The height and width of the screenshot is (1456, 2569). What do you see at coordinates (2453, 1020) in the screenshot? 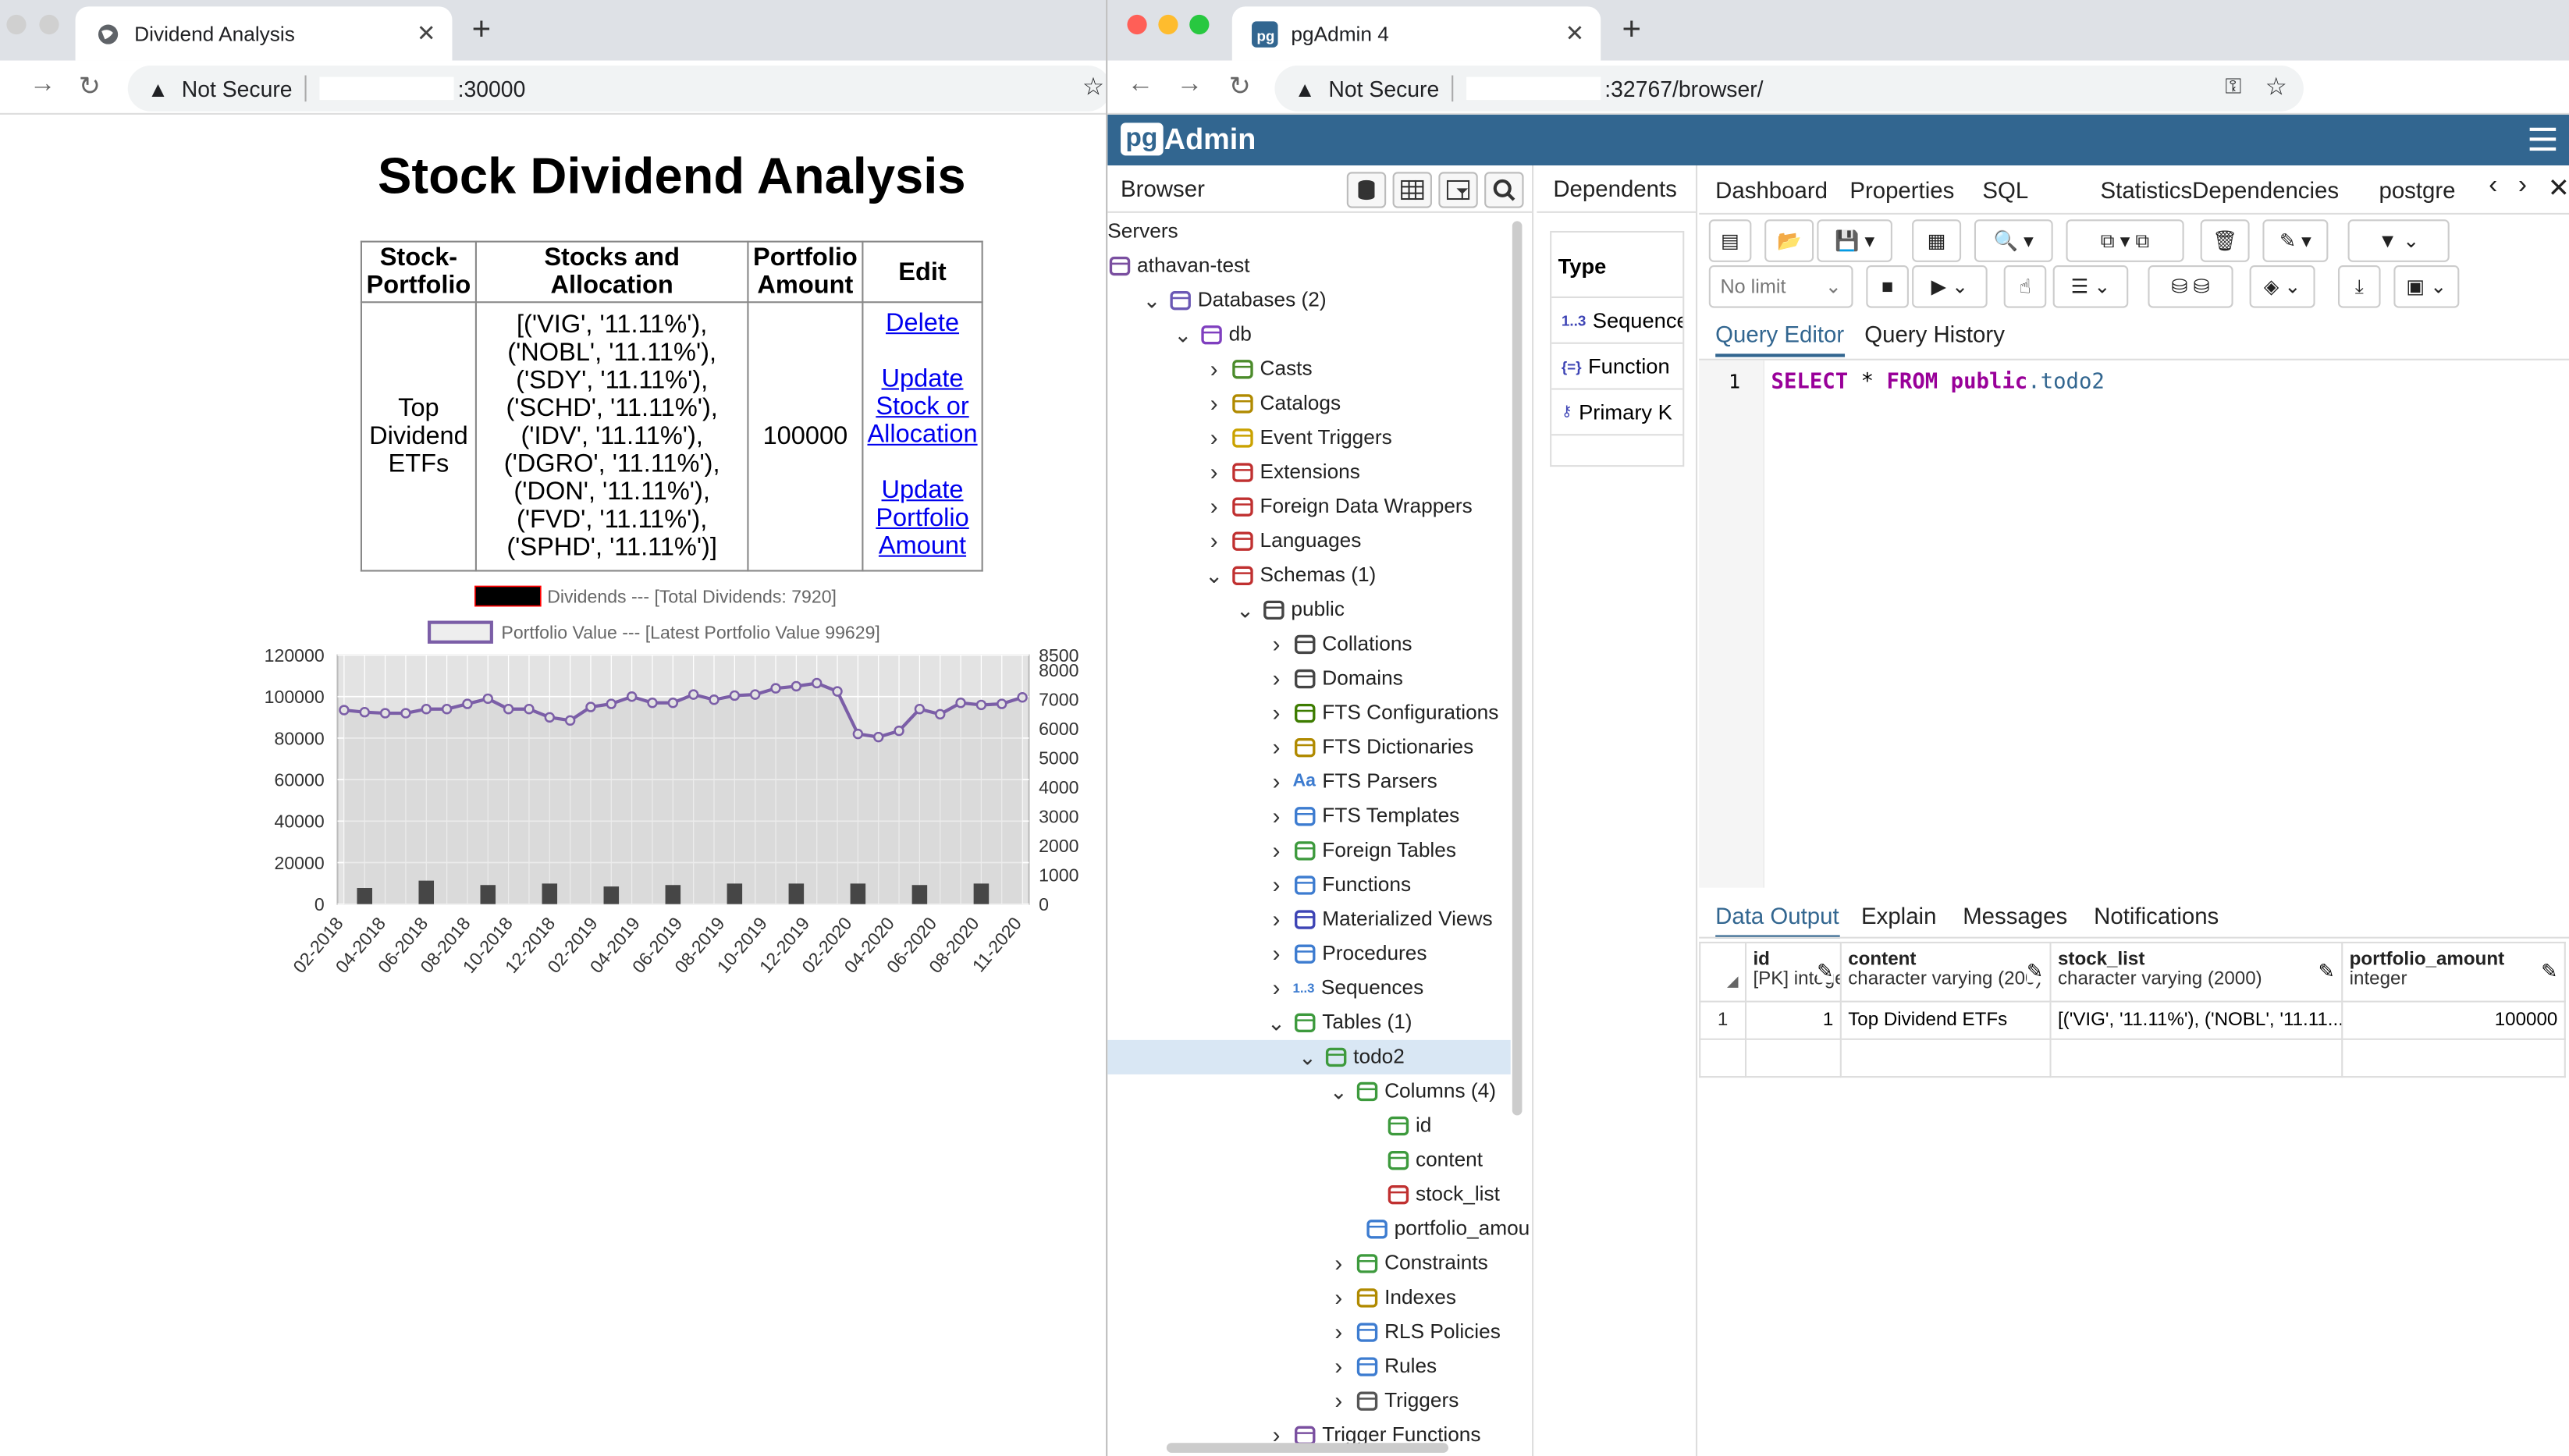
I see `grid-cell: 100000` at bounding box center [2453, 1020].